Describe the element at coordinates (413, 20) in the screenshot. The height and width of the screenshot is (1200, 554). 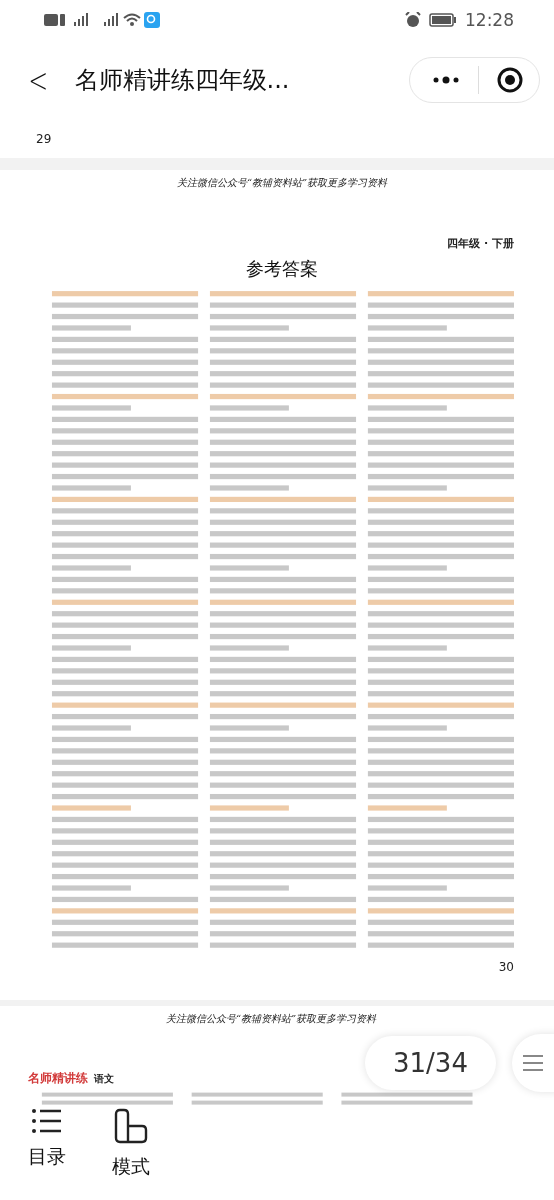
I see `alarm-icon` at that location.